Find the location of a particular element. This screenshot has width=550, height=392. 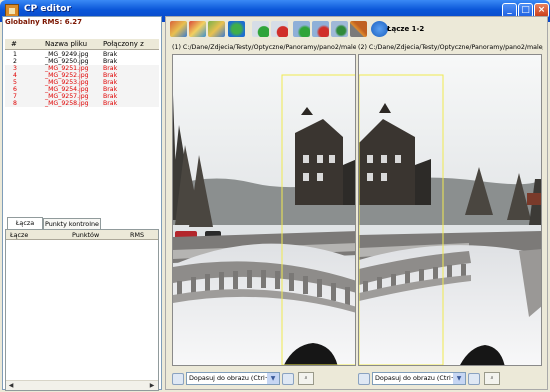

row-name: _MG_9258.jpg is located at coordinates (67, 103).